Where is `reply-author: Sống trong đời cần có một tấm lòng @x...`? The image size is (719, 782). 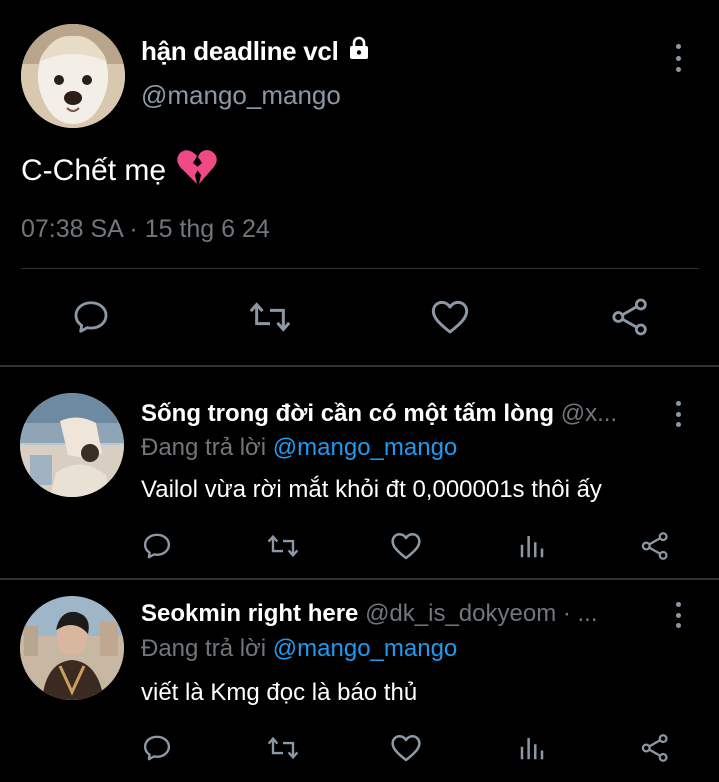 reply-author: Sống trong đời cần có một tấm lòng @x... is located at coordinates (401, 414).